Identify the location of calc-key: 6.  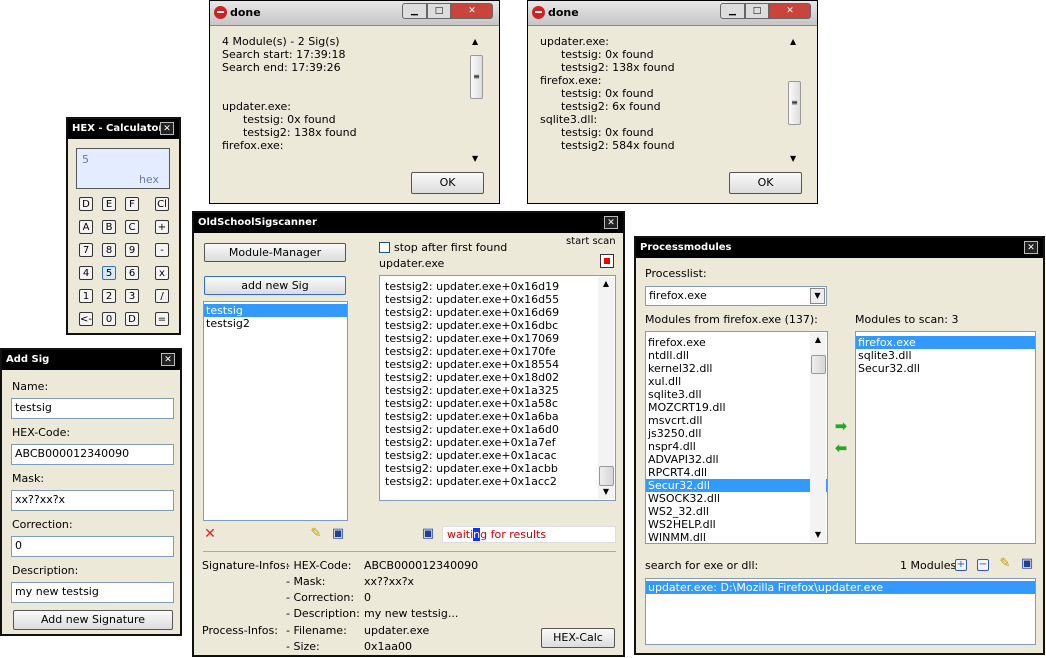
(132, 273).